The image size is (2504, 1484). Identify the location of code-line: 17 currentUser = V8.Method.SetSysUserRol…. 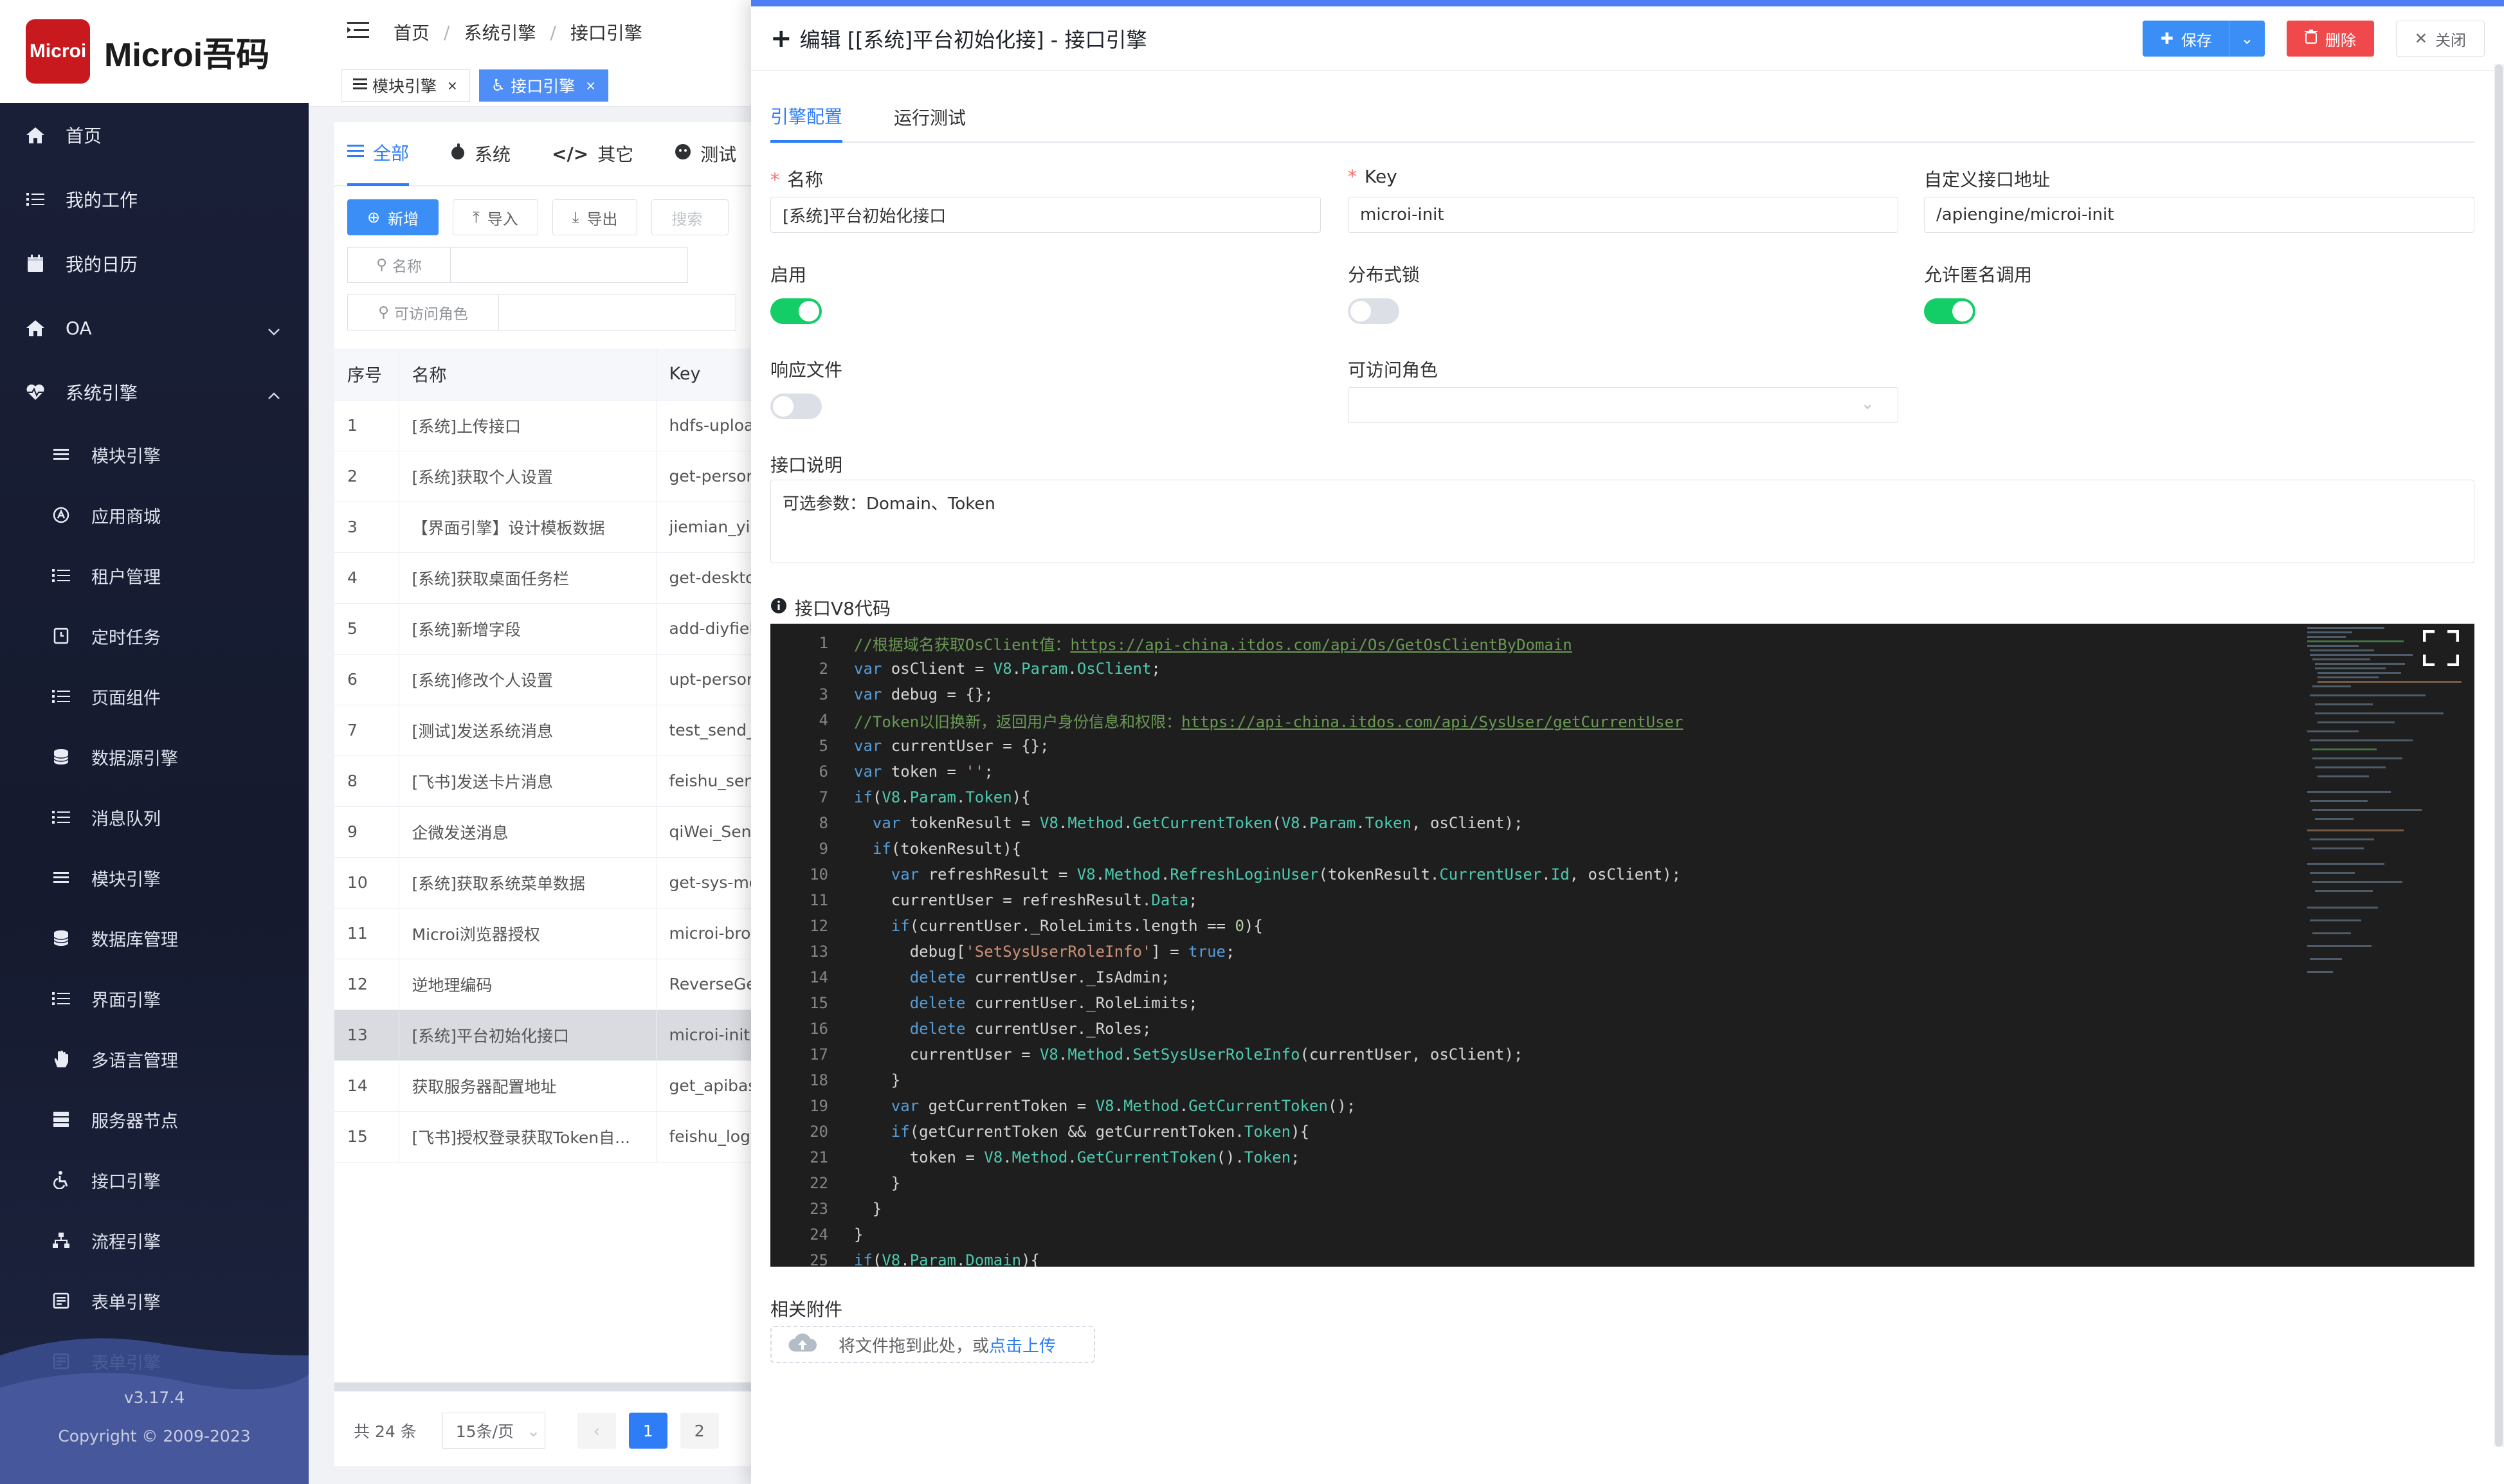
(1606, 1054).